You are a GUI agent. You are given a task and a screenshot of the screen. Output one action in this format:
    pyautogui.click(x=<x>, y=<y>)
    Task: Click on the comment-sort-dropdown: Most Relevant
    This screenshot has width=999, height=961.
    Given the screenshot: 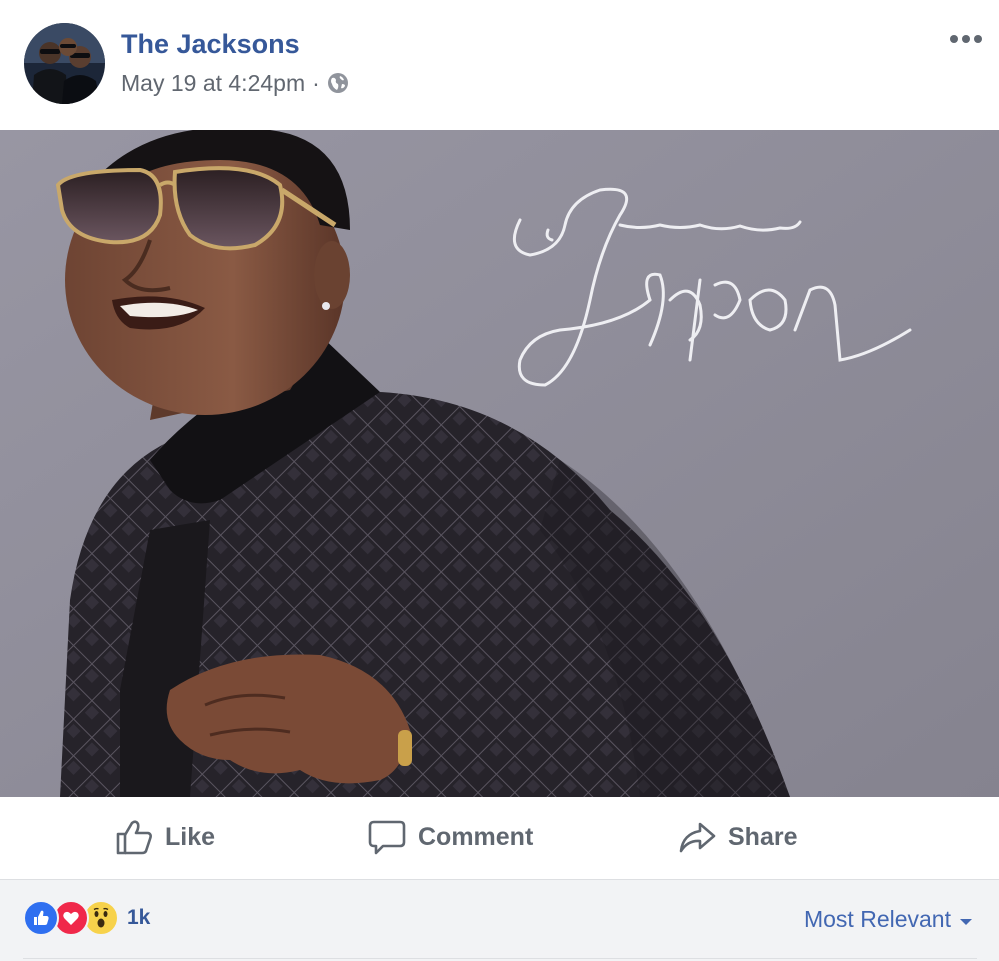 What is the action you would take?
    pyautogui.click(x=888, y=919)
    